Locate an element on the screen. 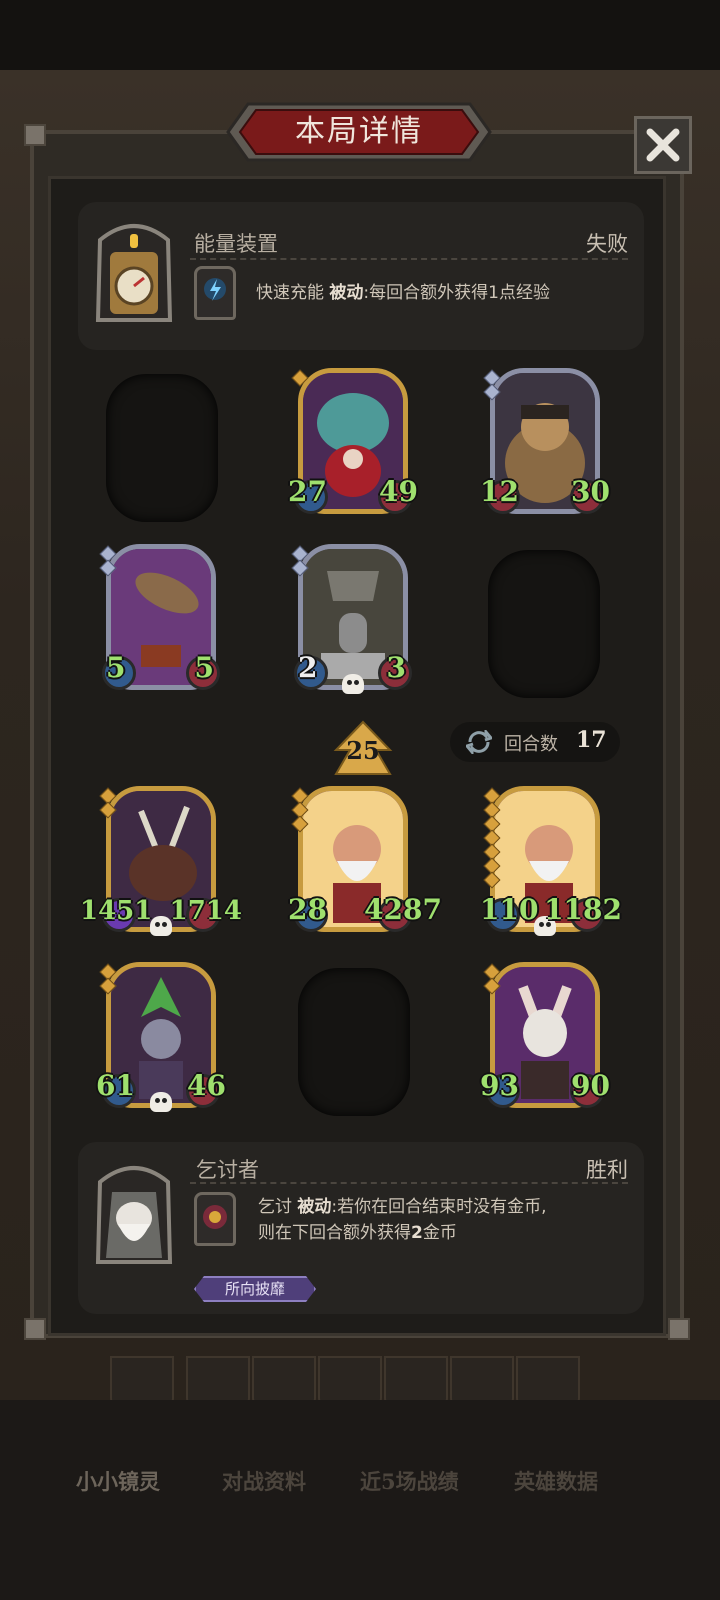 The width and height of the screenshot is (720, 1600). health-value: 30 is located at coordinates (590, 491).